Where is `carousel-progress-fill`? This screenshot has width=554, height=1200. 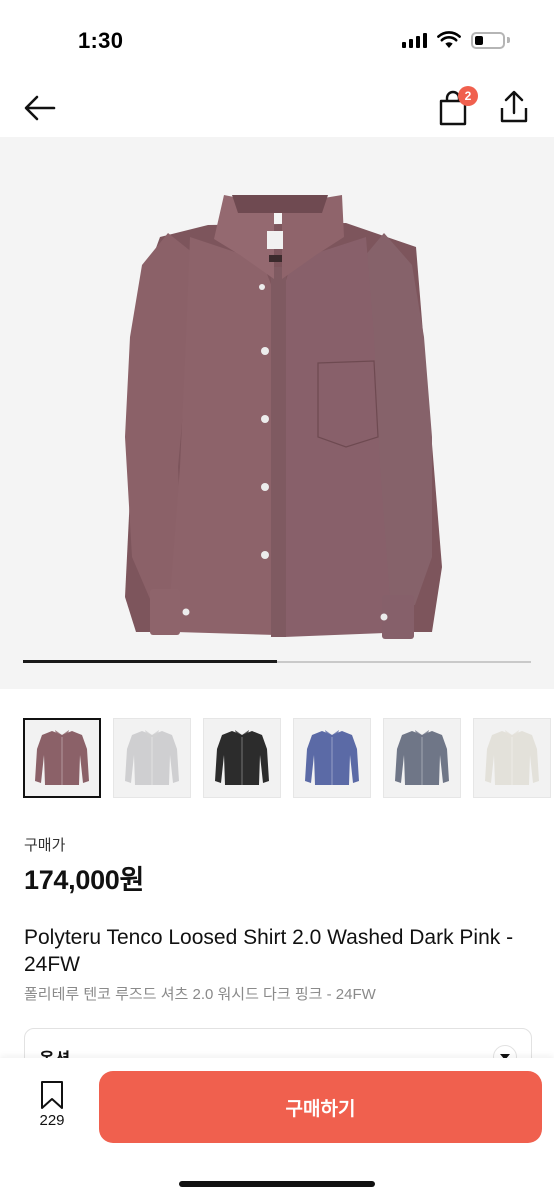 carousel-progress-fill is located at coordinates (150, 661).